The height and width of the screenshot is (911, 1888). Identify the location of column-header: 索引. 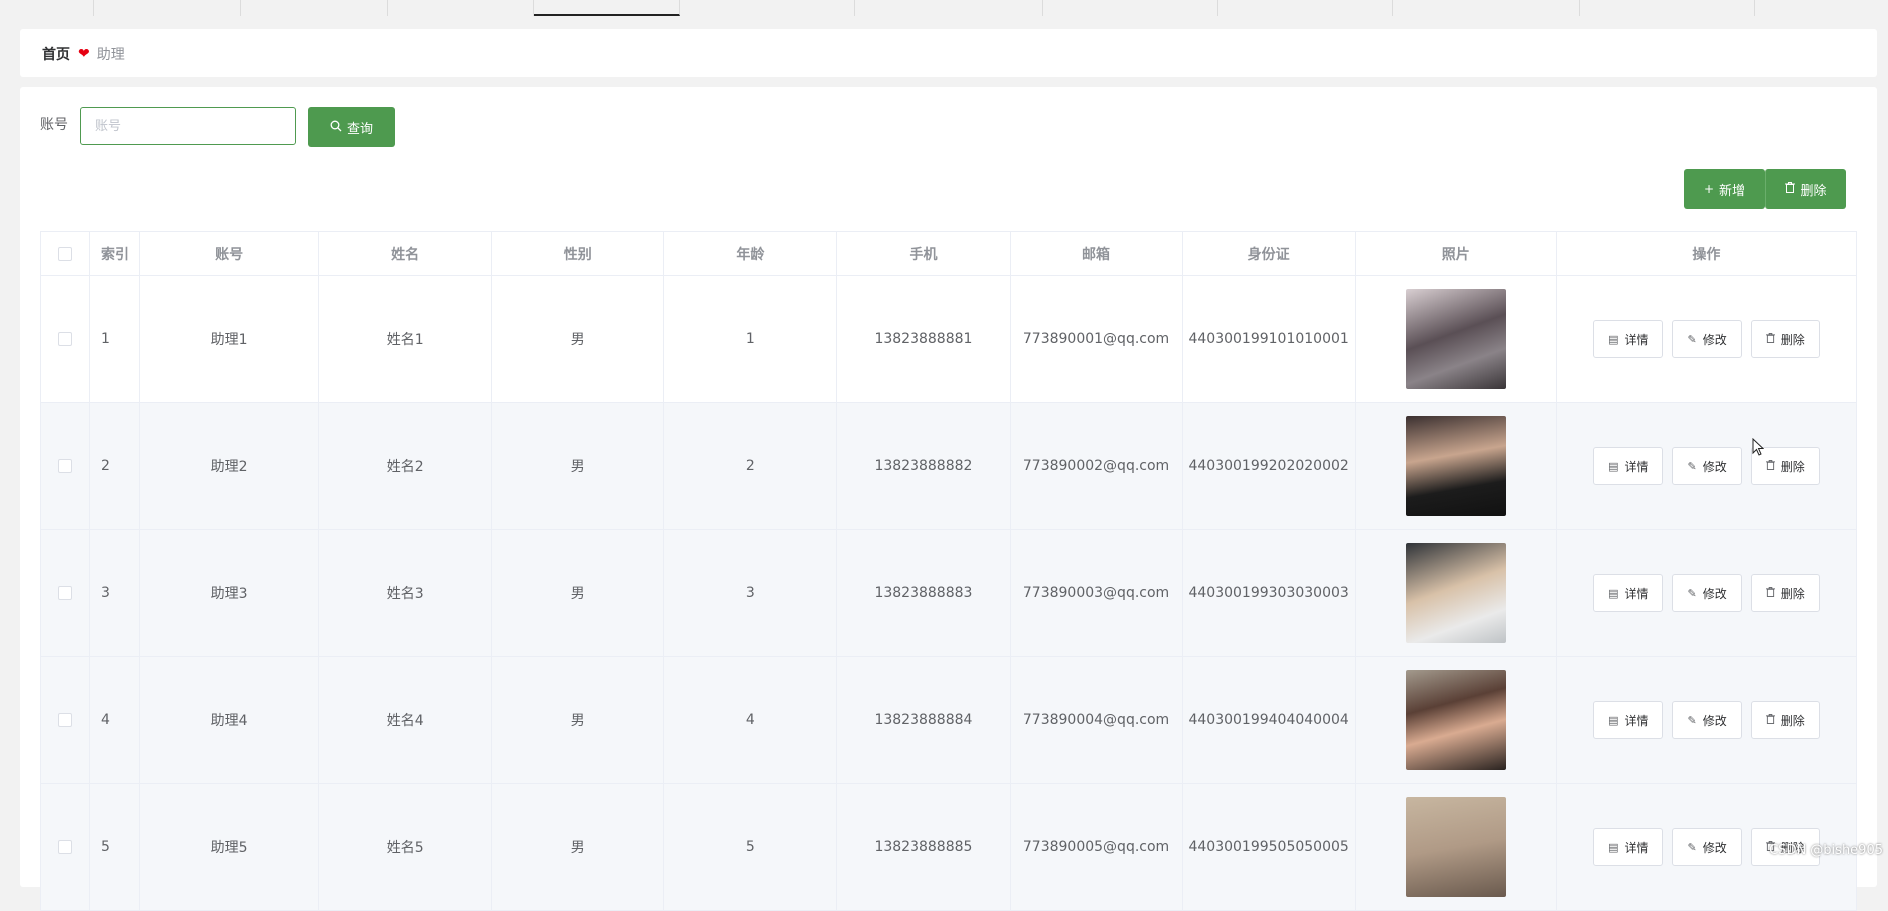
(115, 253).